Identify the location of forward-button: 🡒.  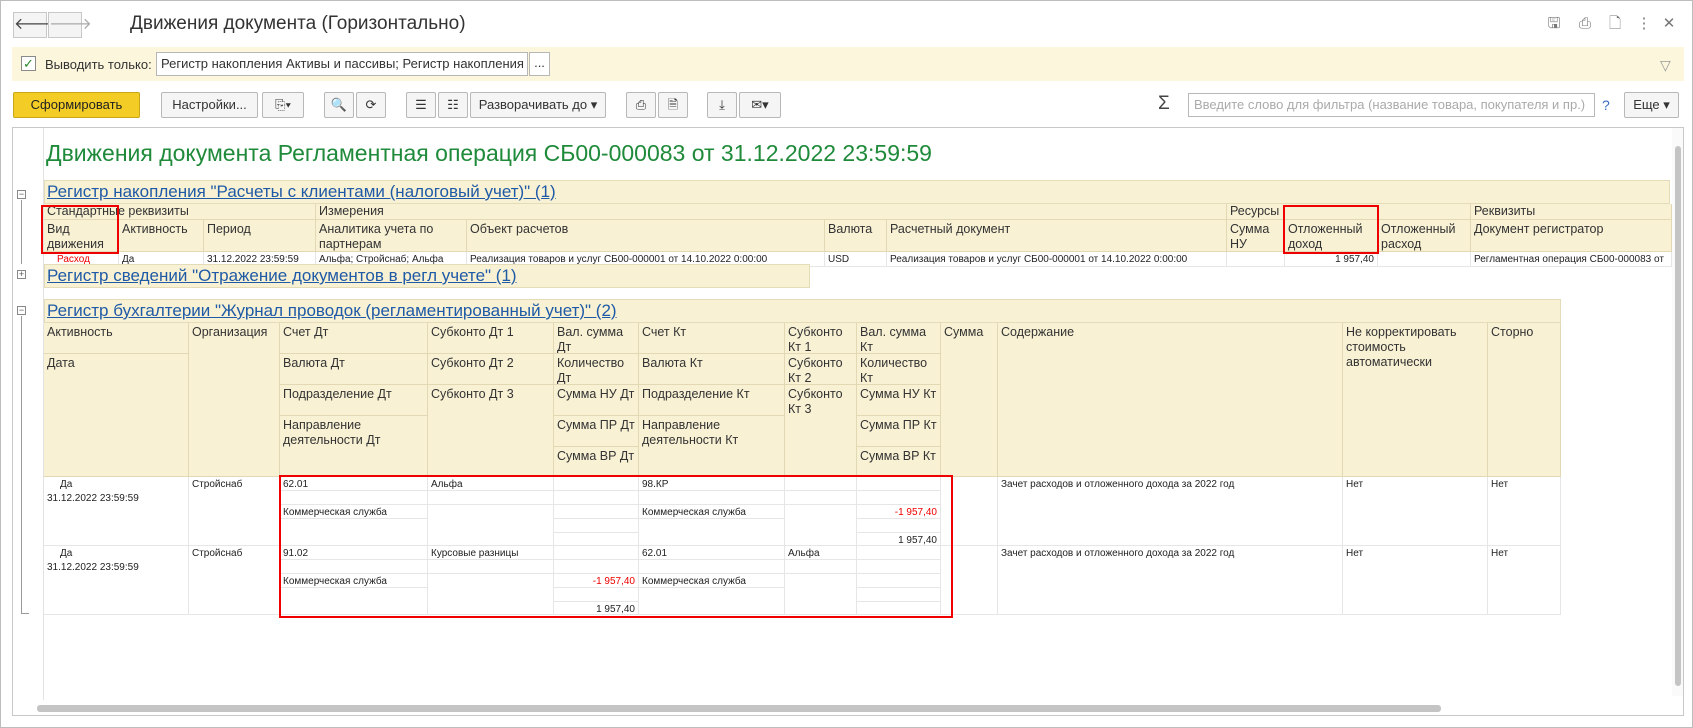
(70, 25).